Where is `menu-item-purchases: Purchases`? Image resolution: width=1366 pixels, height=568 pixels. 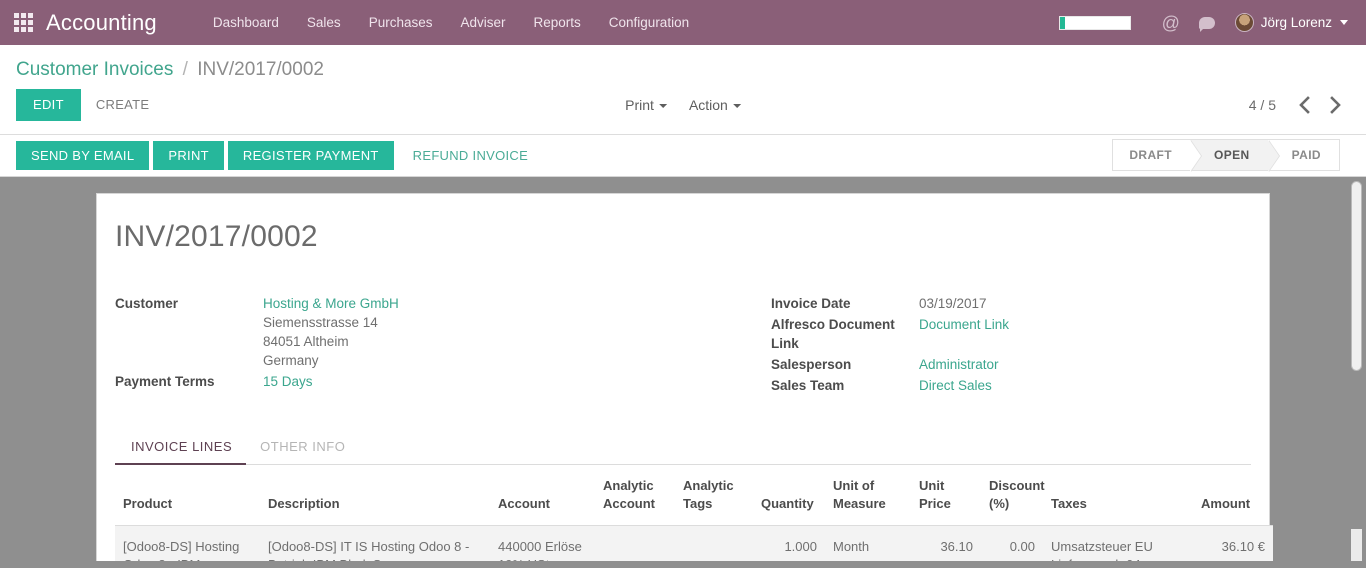 menu-item-purchases: Purchases is located at coordinates (401, 22).